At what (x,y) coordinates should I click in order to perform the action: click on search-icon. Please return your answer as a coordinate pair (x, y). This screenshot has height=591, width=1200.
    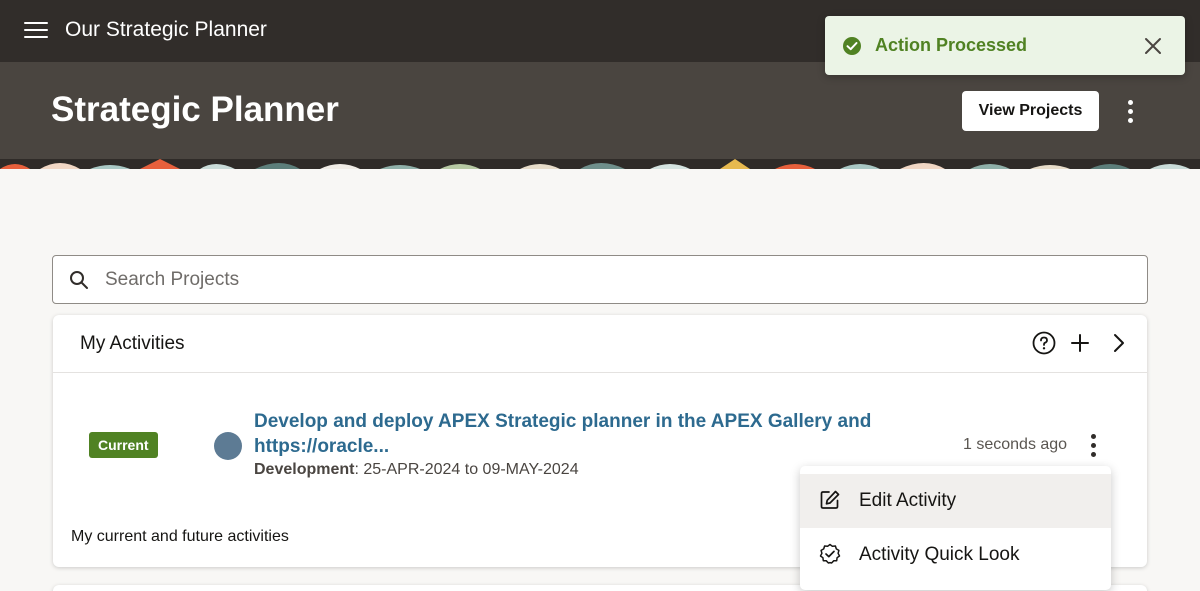
    Looking at the image, I should click on (79, 280).